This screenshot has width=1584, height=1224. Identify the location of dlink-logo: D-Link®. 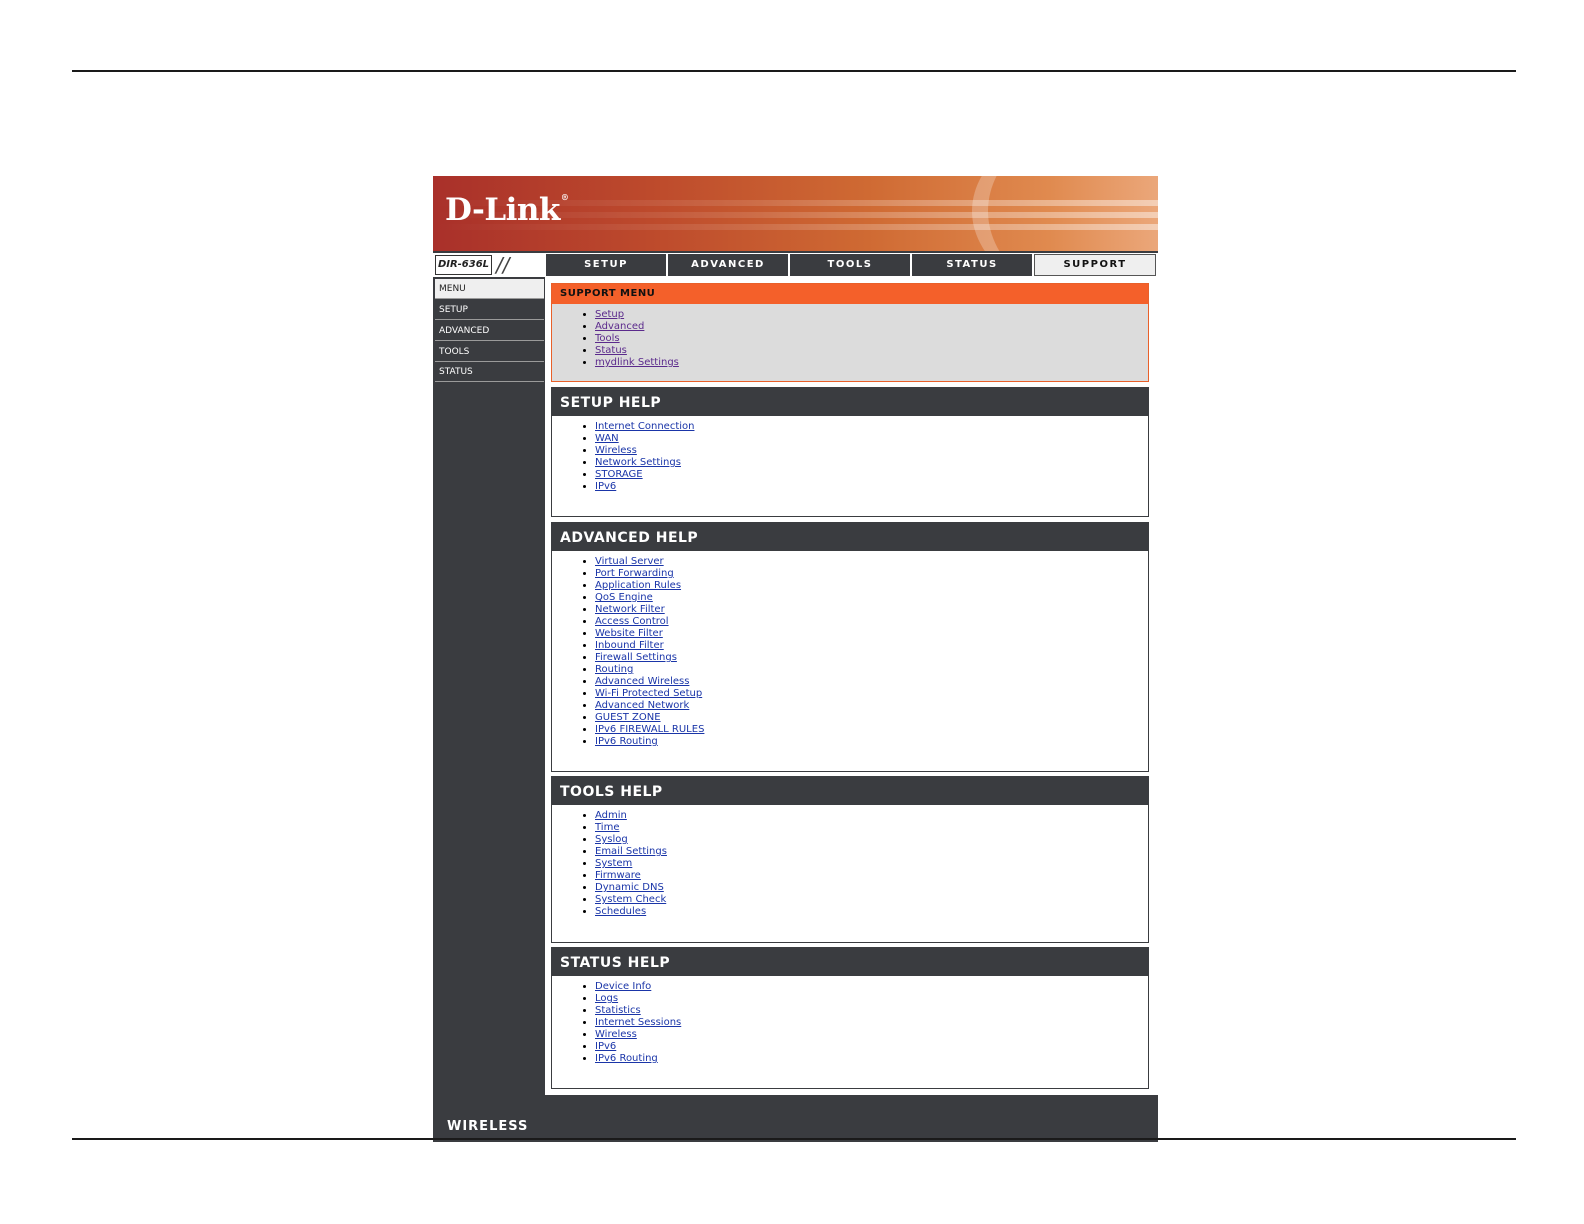
(507, 210).